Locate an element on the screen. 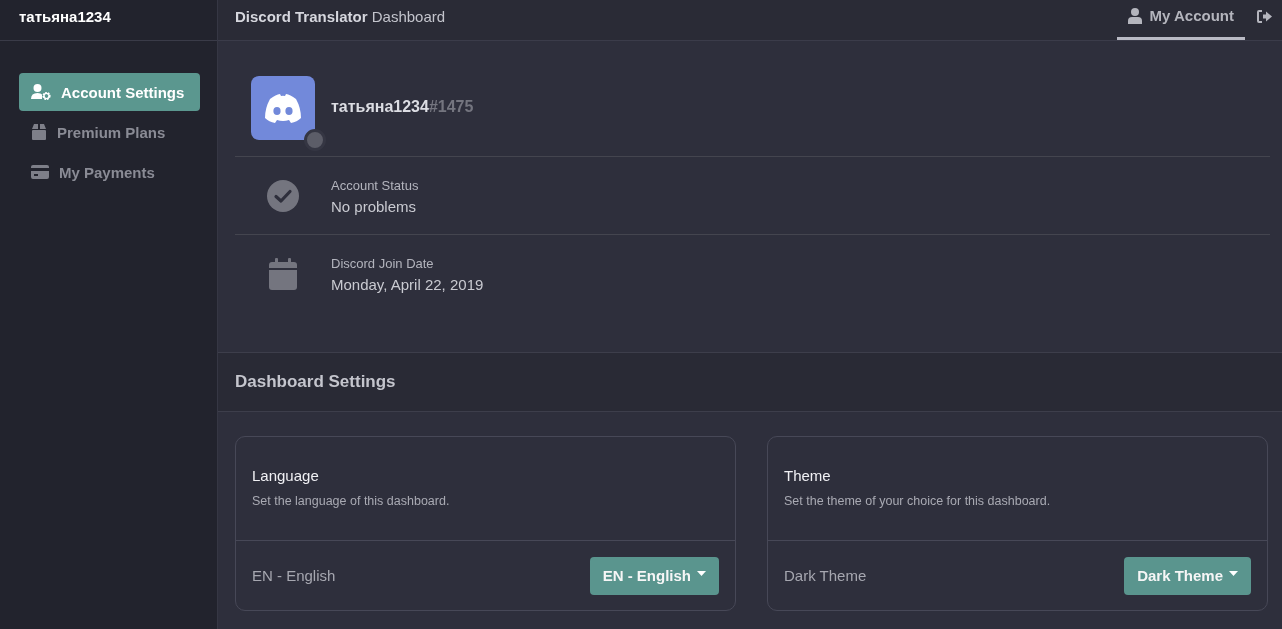 The height and width of the screenshot is (629, 1282). card-title: Language is located at coordinates (286, 475).